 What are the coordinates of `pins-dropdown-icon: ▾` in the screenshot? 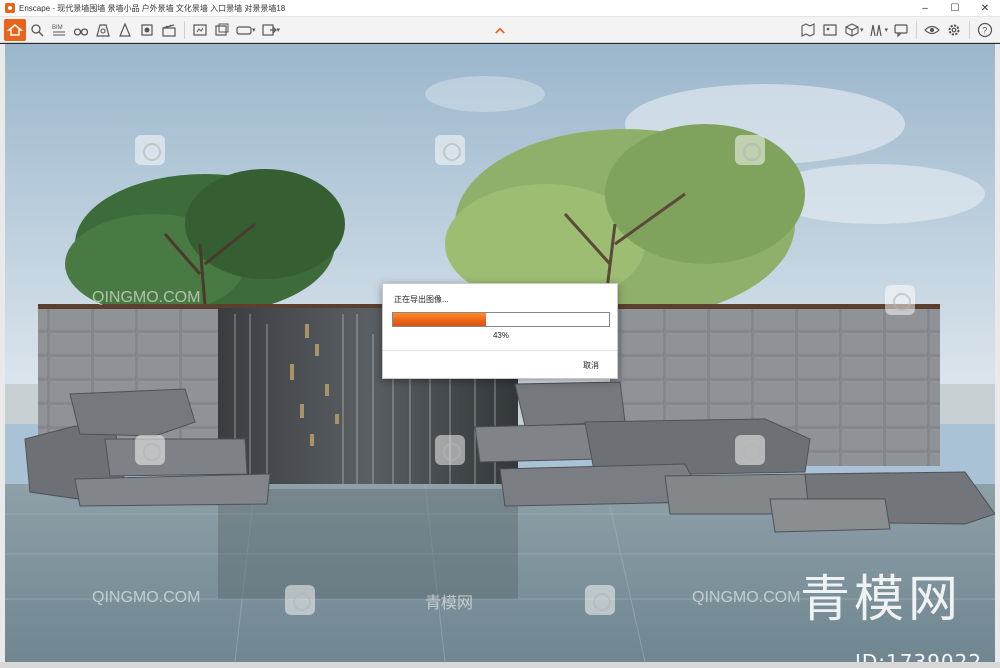 It's located at (886, 30).